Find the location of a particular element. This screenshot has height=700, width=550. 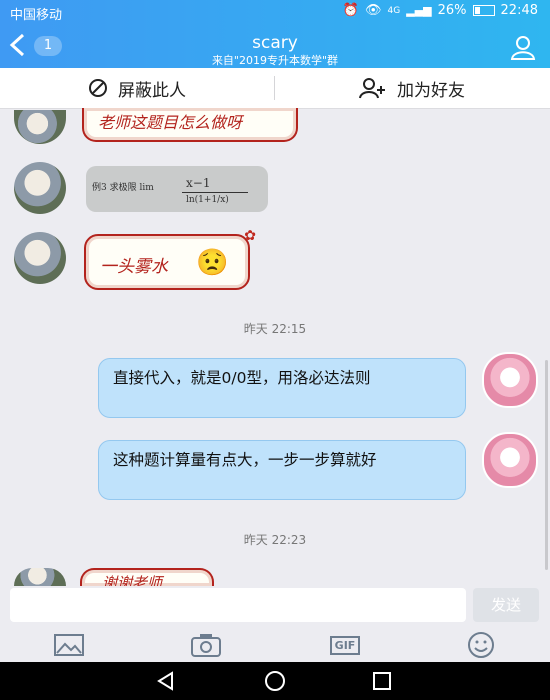

clock: 22:48 is located at coordinates (519, 10).